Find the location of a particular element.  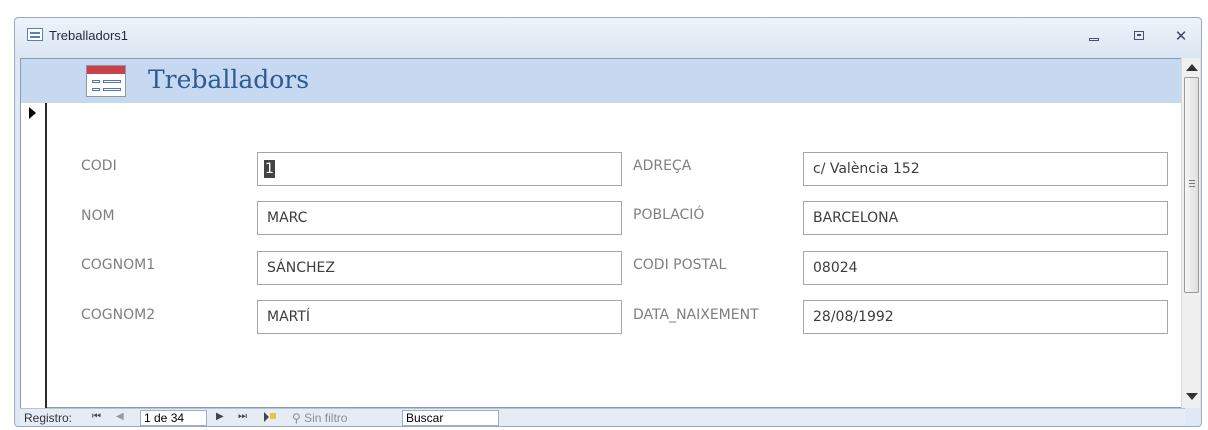

scroll-down-icon is located at coordinates (1192, 396).